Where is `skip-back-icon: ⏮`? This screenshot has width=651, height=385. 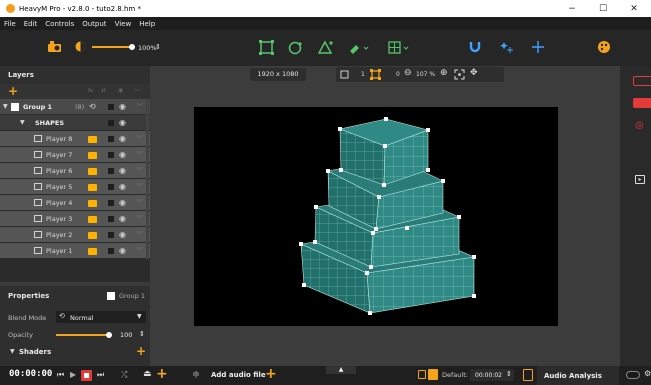 skip-back-icon: ⏮ is located at coordinates (60, 375).